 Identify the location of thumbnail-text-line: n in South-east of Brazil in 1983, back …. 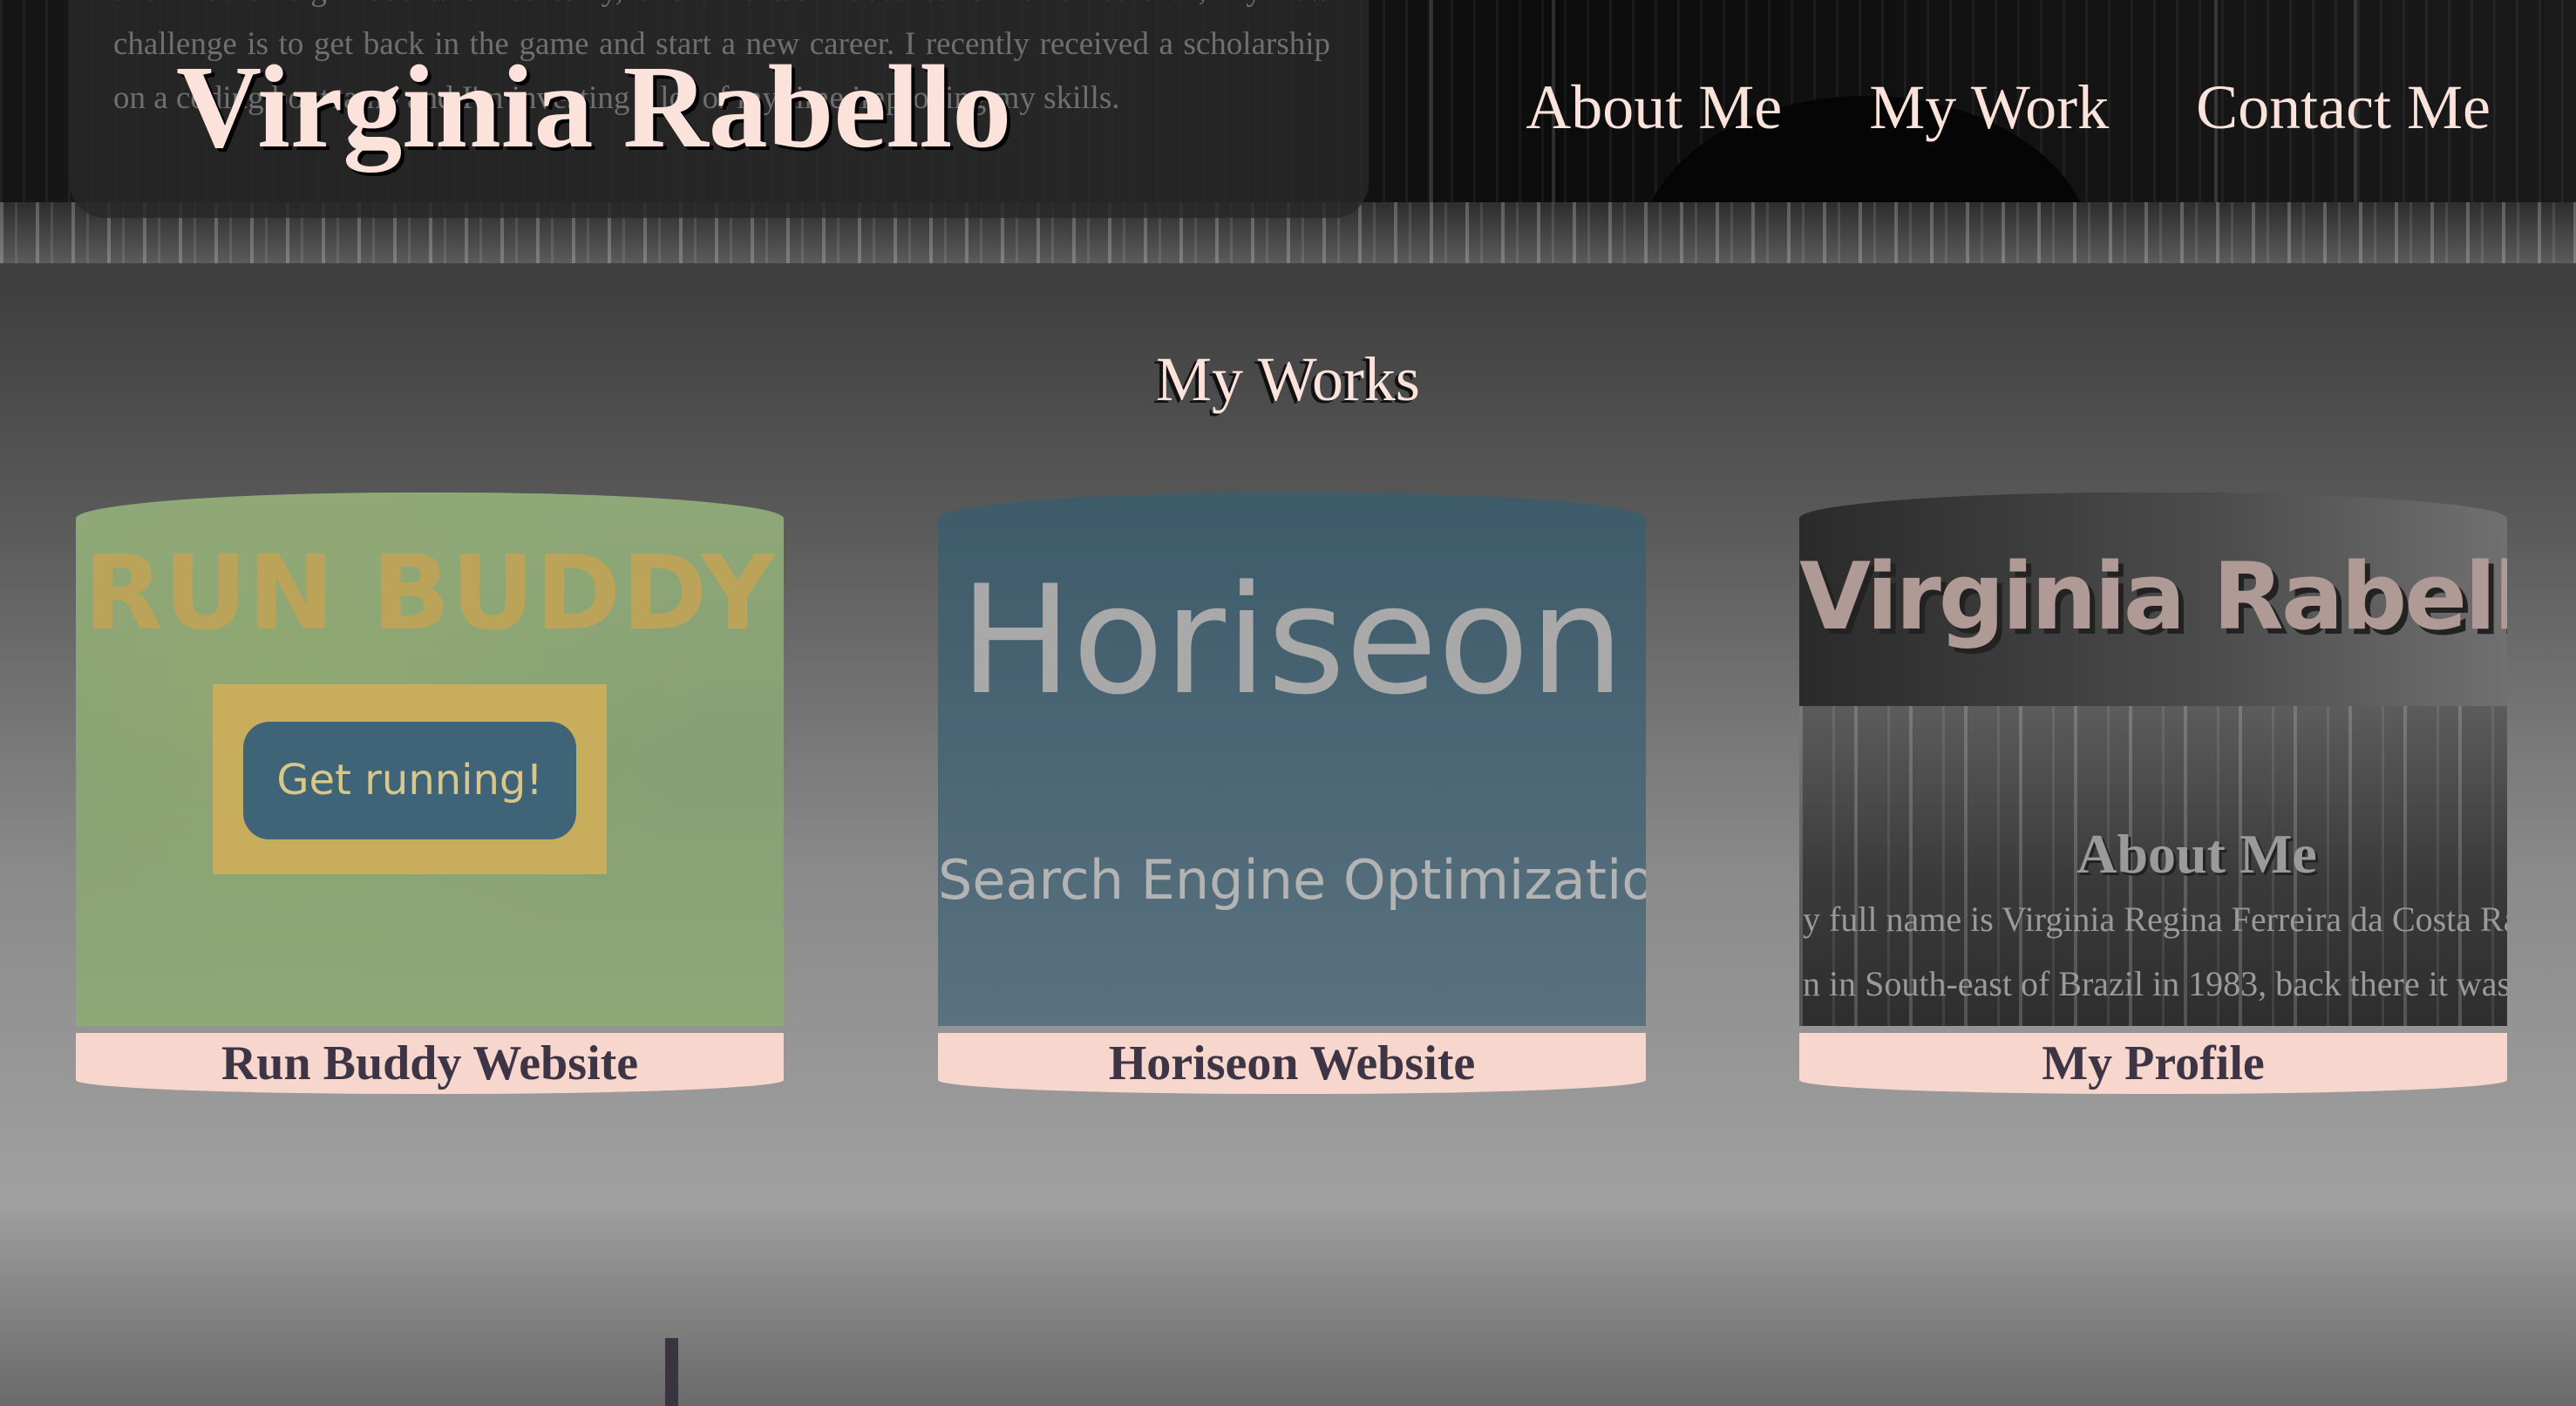
(2155, 983).